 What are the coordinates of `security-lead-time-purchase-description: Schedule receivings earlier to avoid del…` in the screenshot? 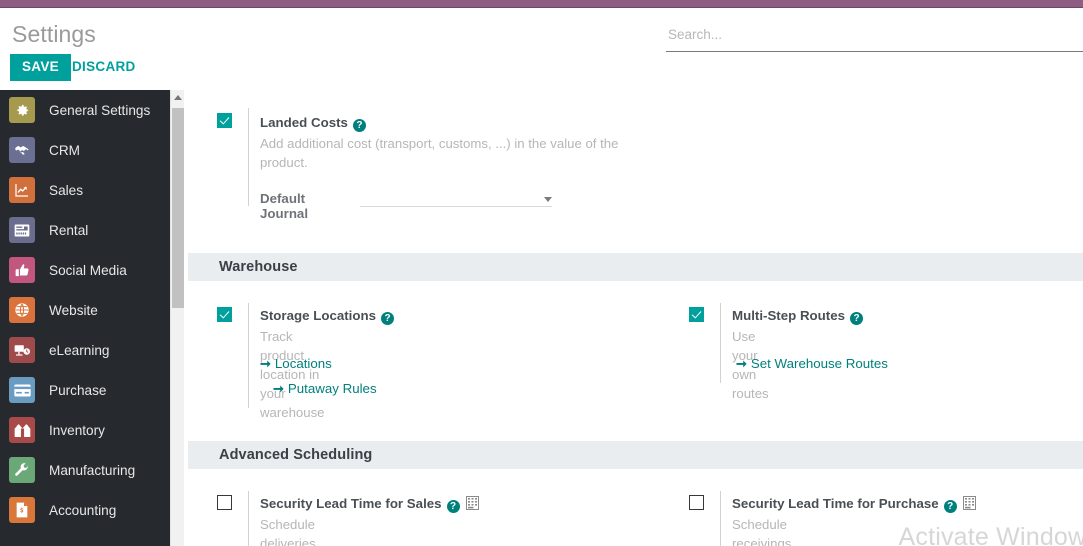 It's located at (762, 531).